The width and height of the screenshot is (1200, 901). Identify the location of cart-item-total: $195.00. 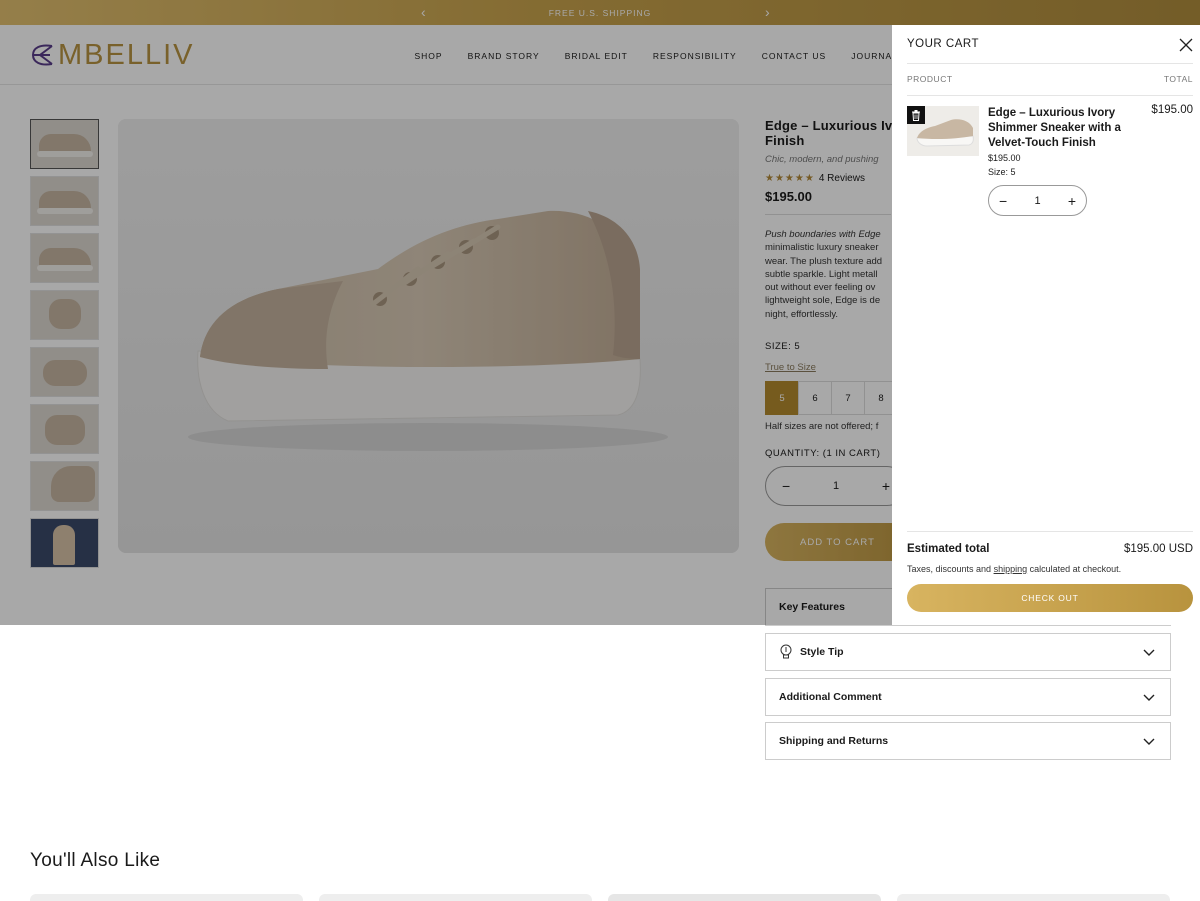
(1172, 110).